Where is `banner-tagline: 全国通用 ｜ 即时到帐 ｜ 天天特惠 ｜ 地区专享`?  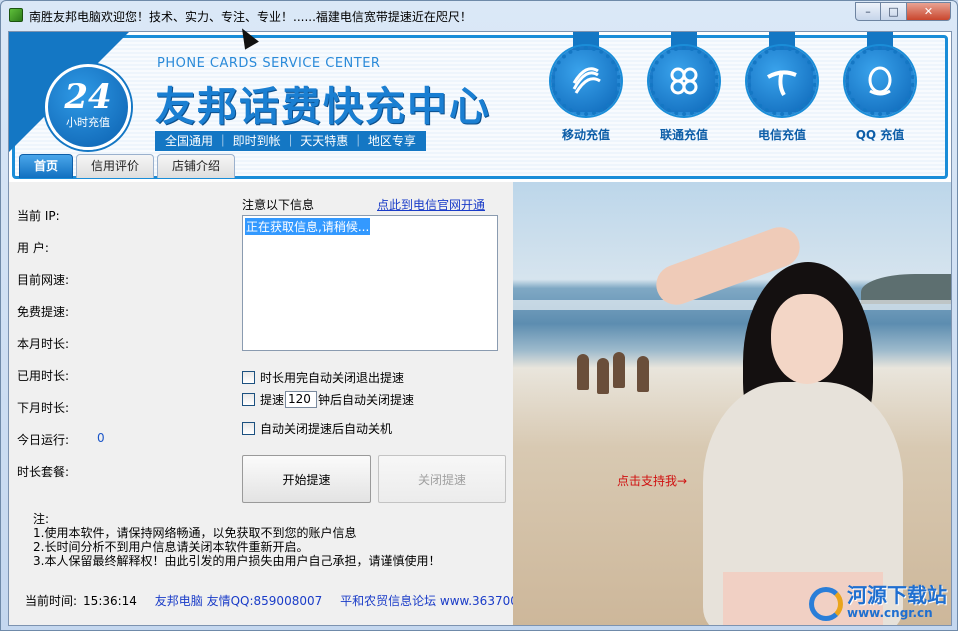
banner-tagline: 全国通用 ｜ 即时到帐 ｜ 天天特惠 ｜ 地区专享 is located at coordinates (290, 141).